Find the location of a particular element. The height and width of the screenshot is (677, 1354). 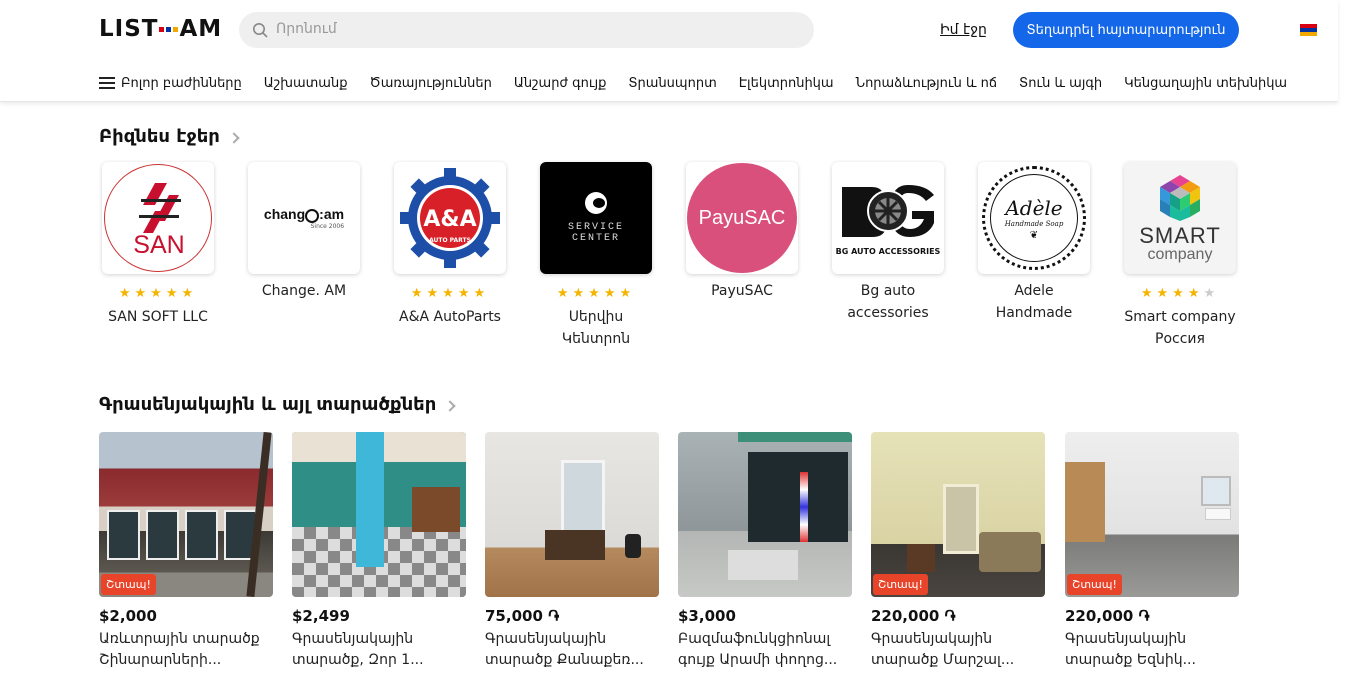

business-card: PayuSAC PayuSAC is located at coordinates (742, 232).